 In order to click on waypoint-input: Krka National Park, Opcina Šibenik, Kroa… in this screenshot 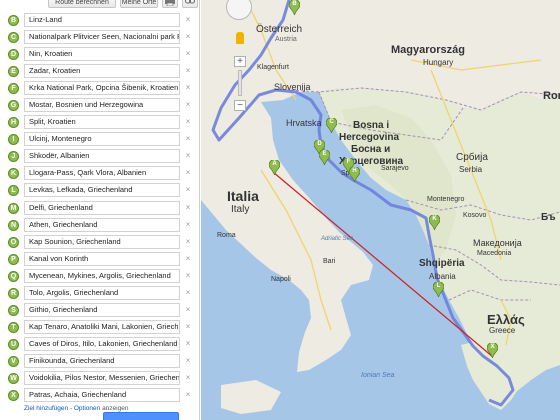, I will do `click(102, 88)`.